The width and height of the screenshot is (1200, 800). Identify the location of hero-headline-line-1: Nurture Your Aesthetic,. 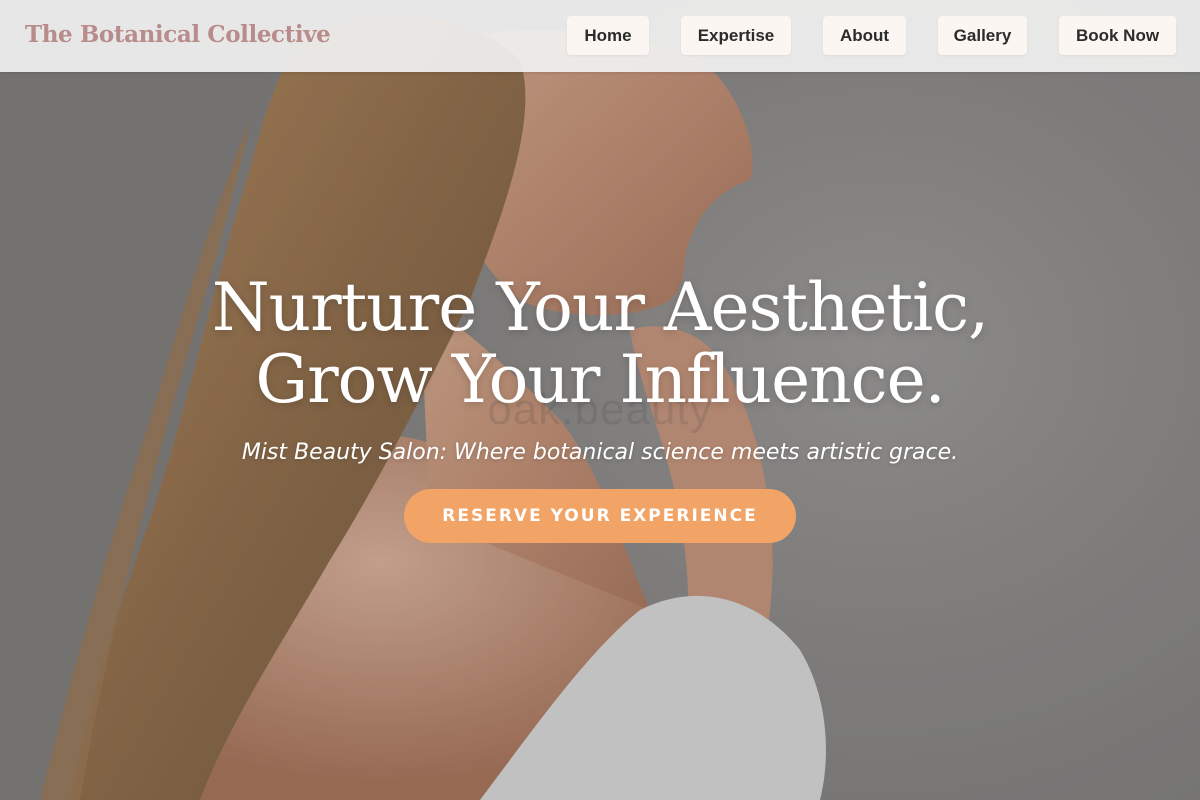
(600, 307).